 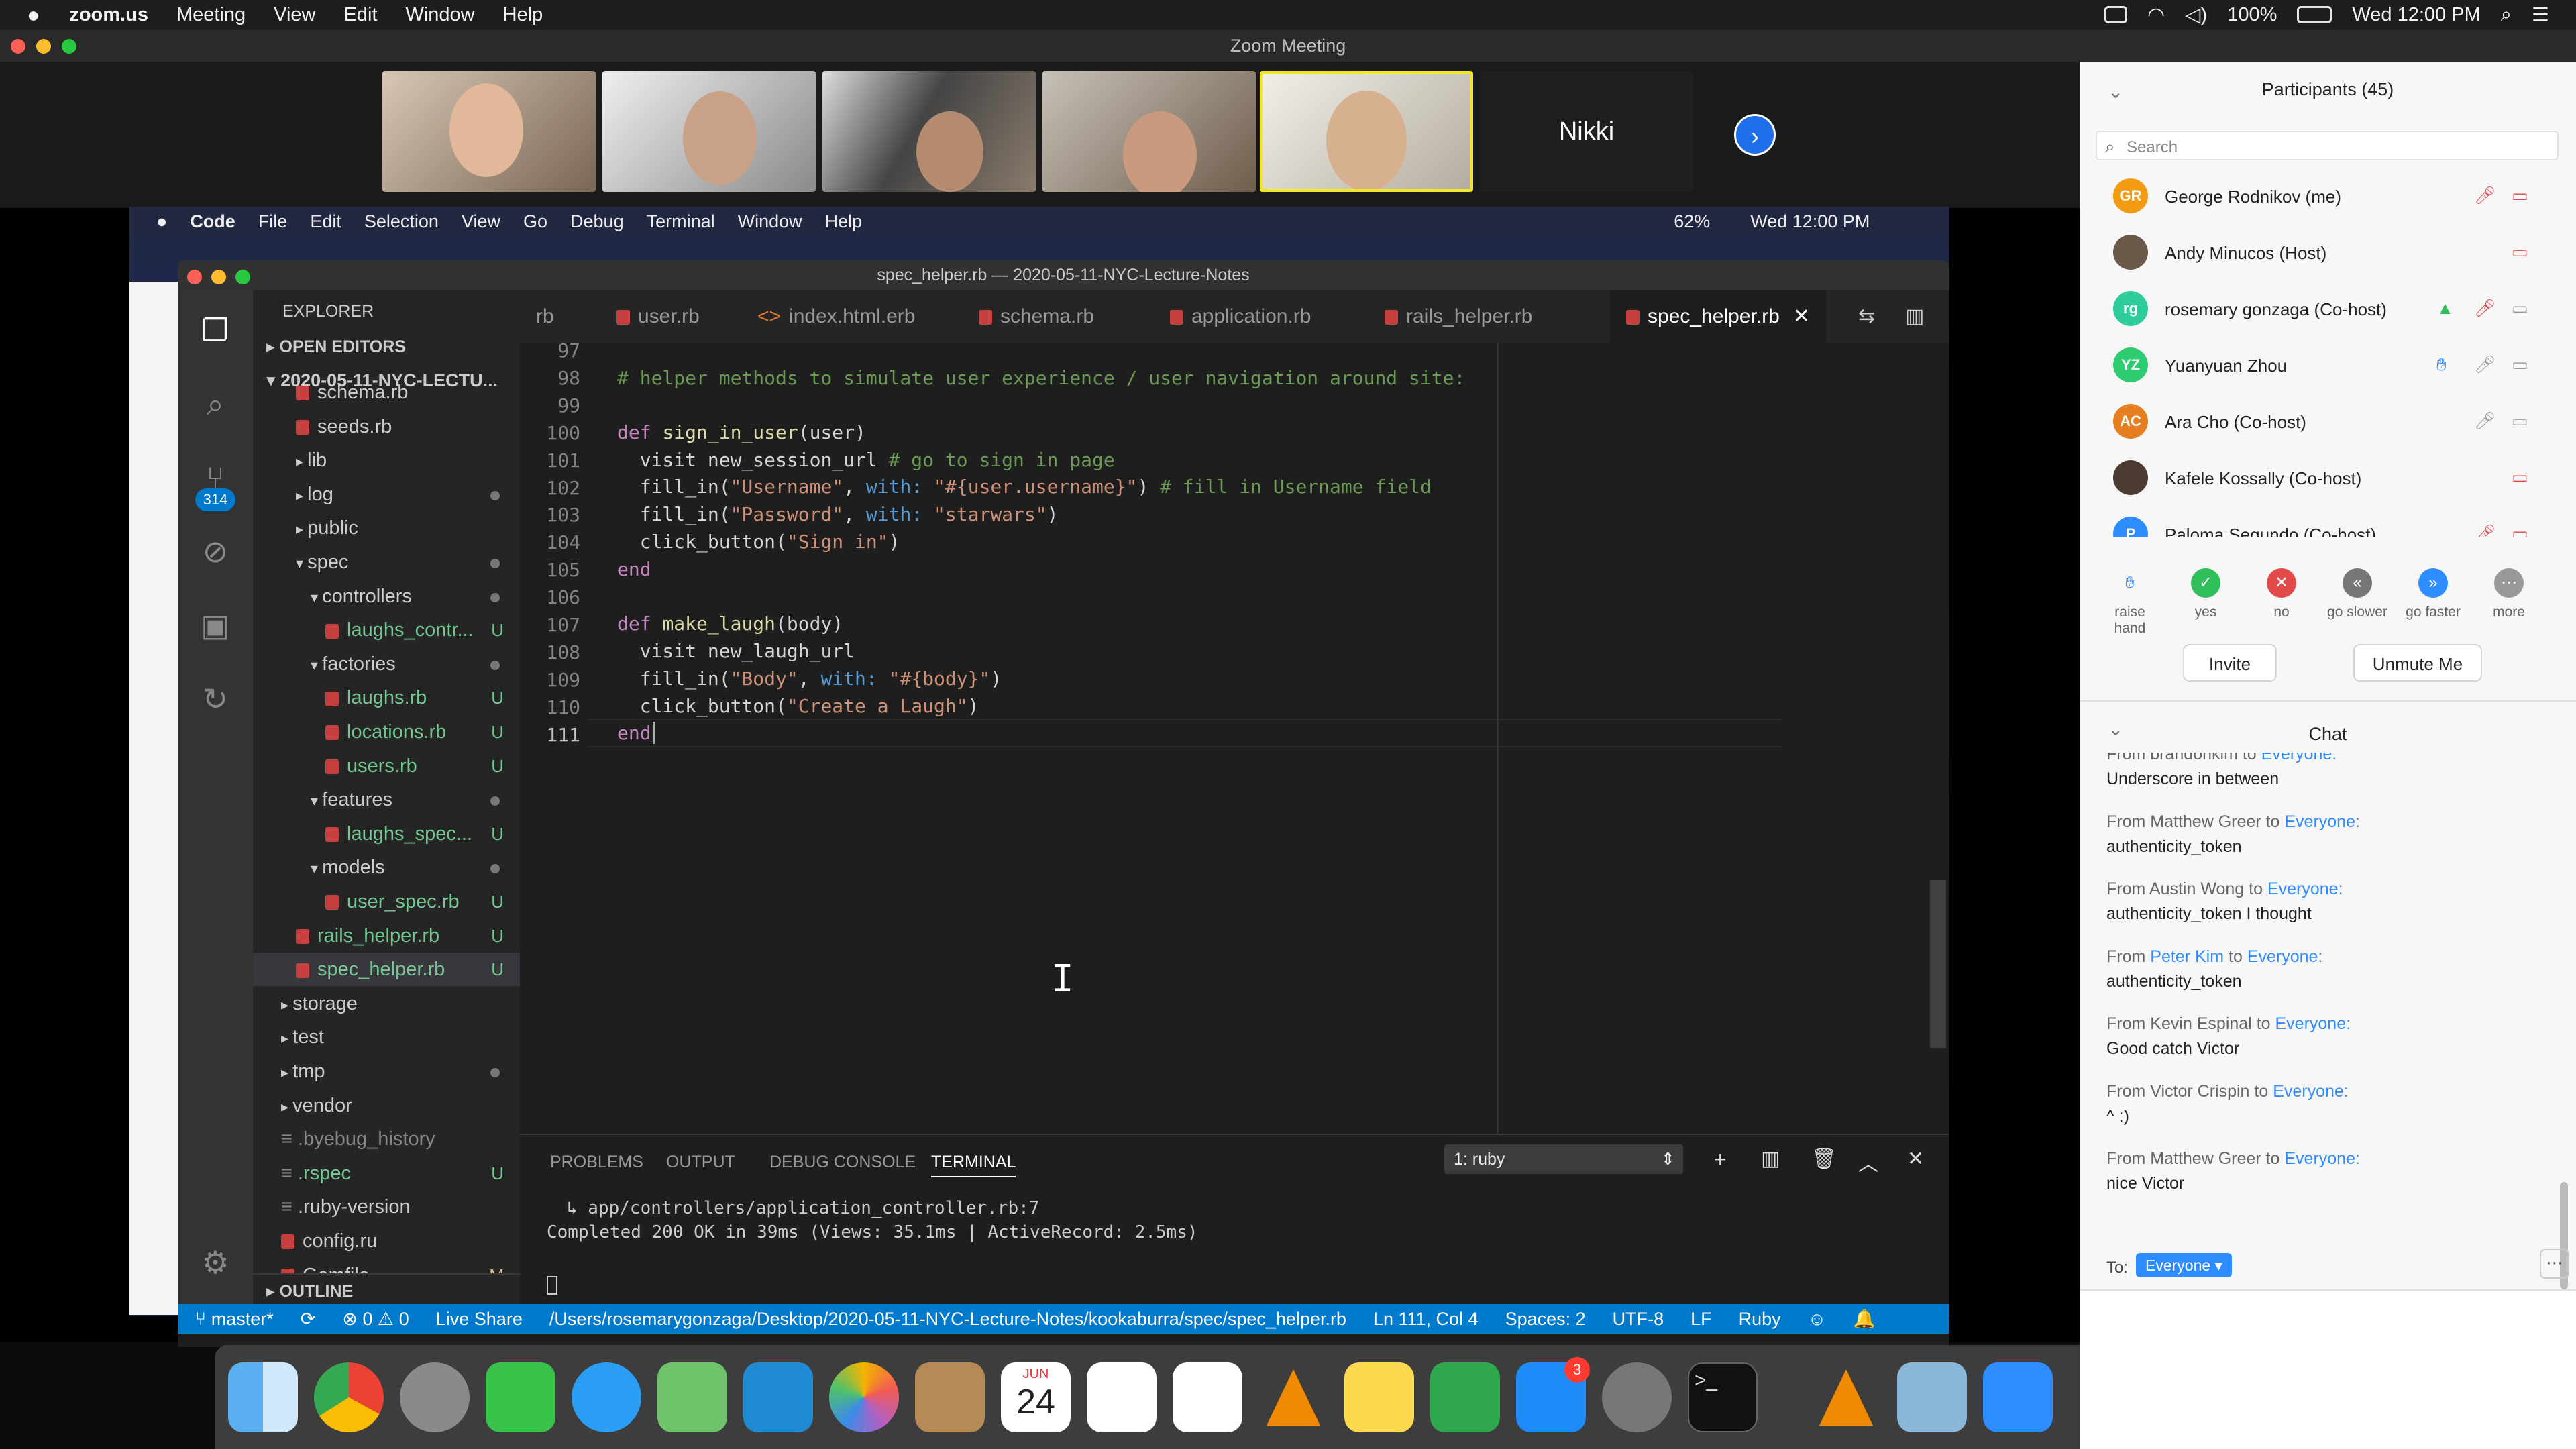 What do you see at coordinates (1379, 1397) in the screenshot?
I see `notes-icon` at bounding box center [1379, 1397].